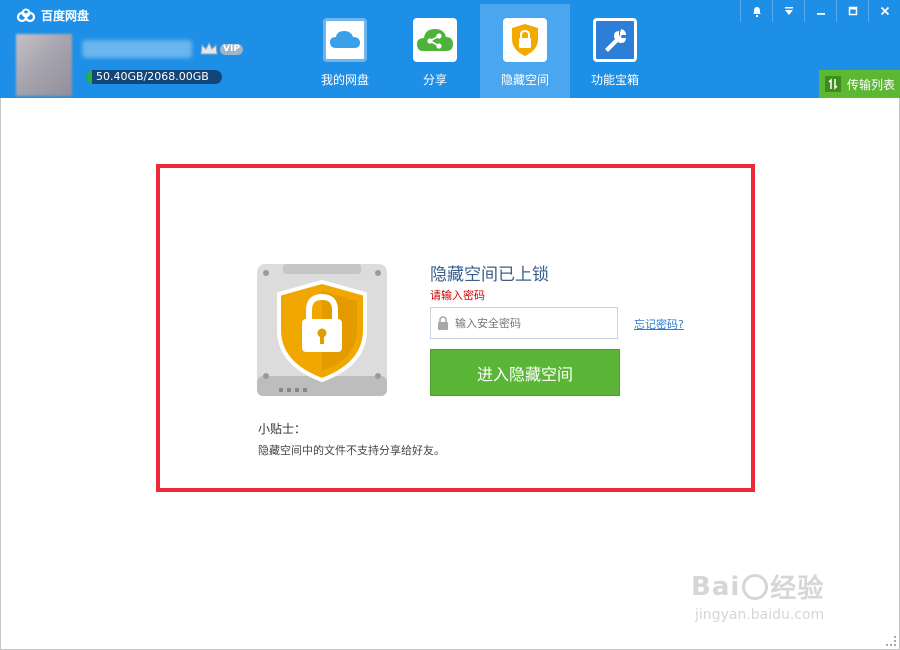  I want to click on cloud-icon, so click(345, 40).